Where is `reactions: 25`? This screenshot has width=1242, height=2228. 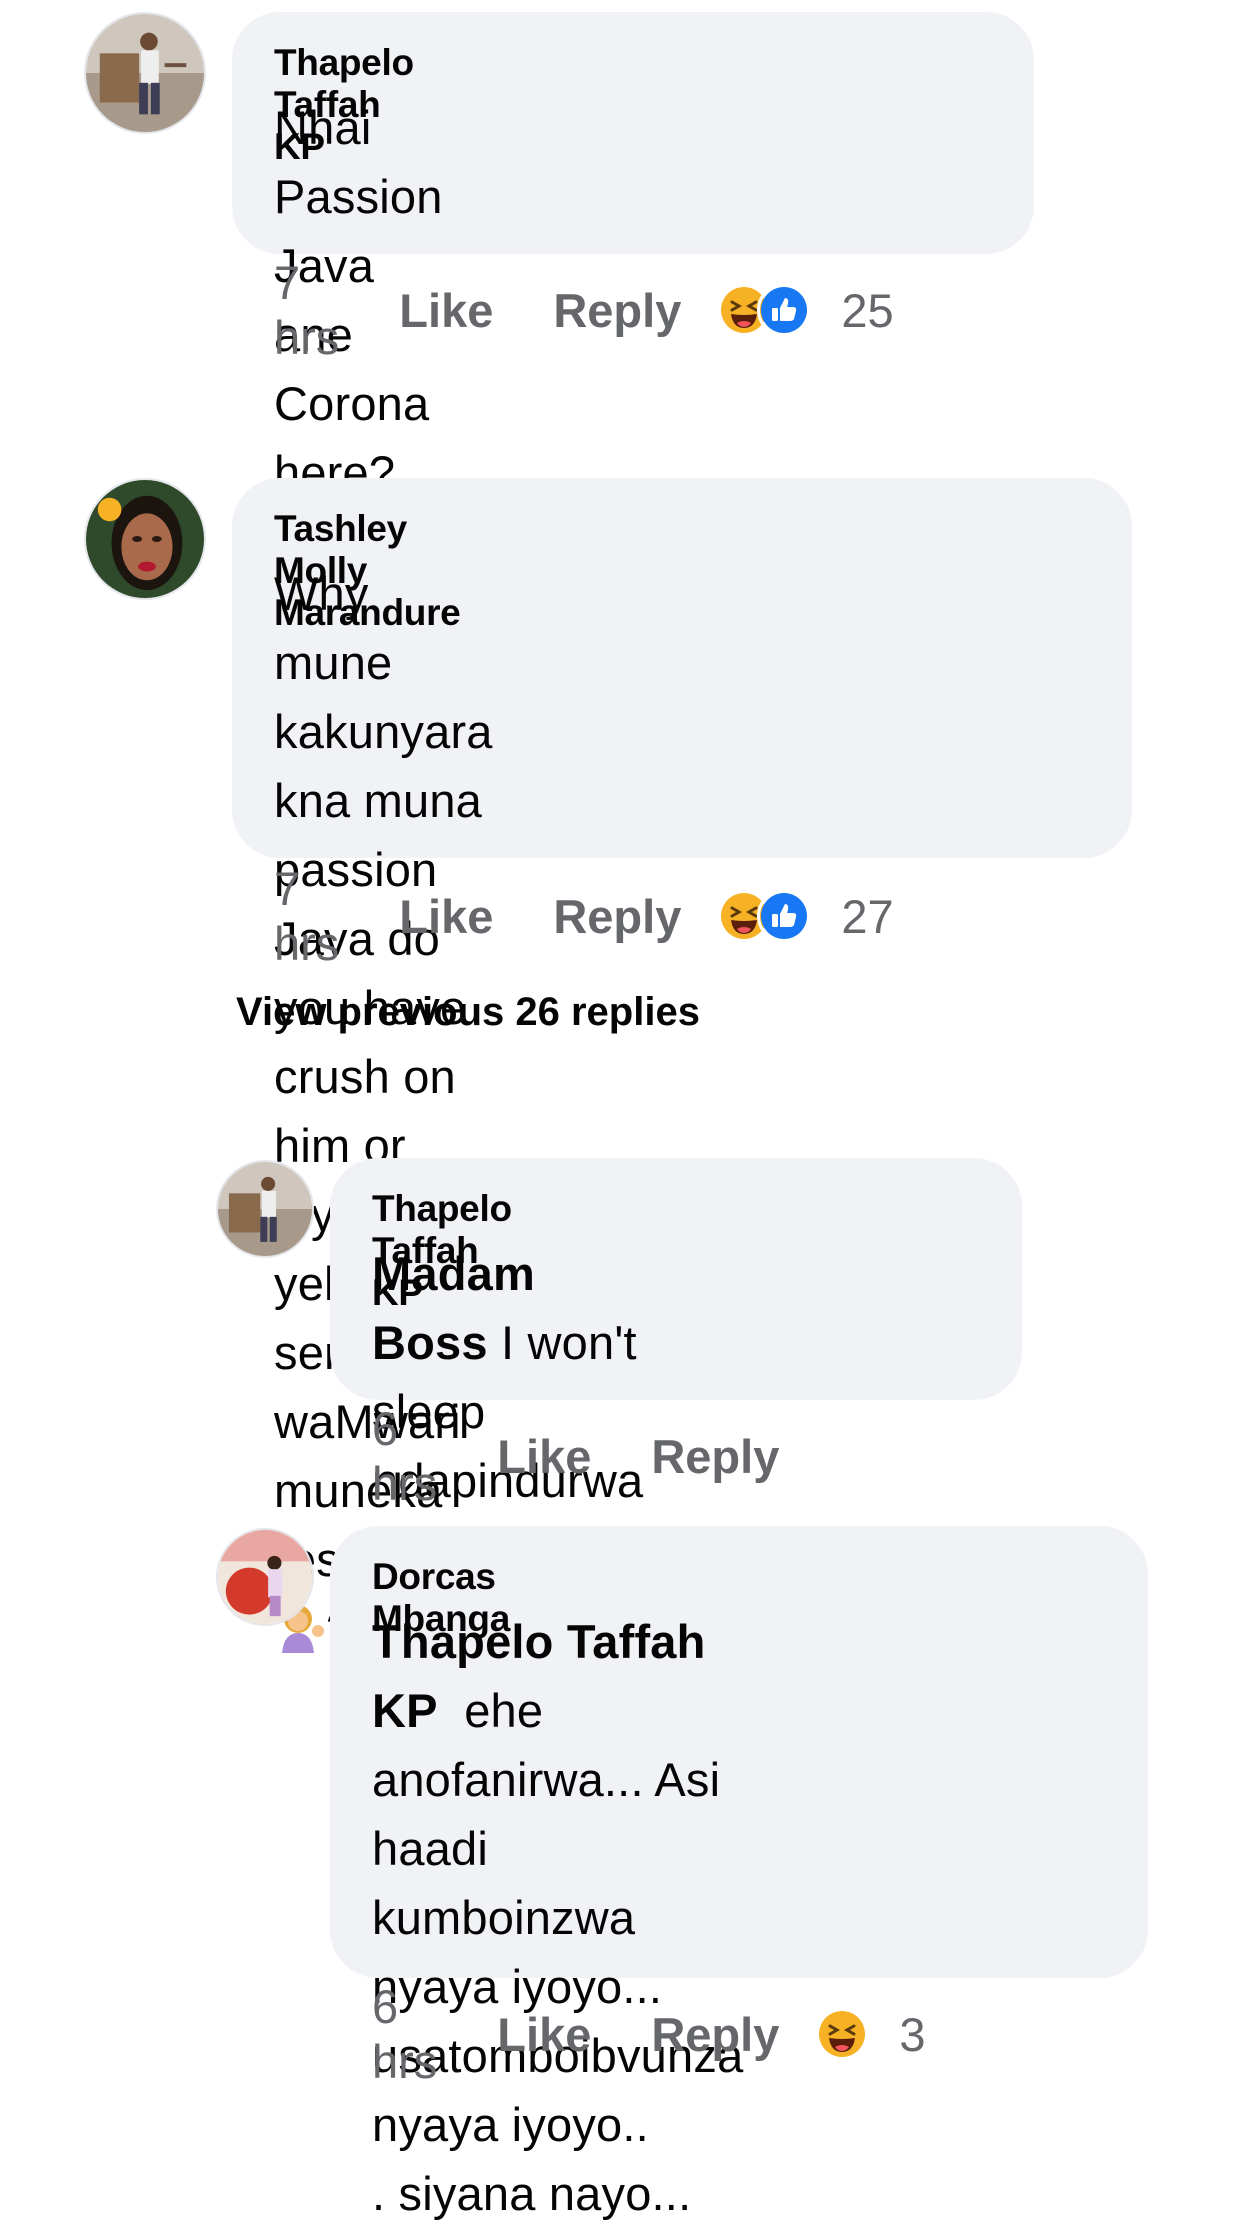
reactions: 25 is located at coordinates (805, 310).